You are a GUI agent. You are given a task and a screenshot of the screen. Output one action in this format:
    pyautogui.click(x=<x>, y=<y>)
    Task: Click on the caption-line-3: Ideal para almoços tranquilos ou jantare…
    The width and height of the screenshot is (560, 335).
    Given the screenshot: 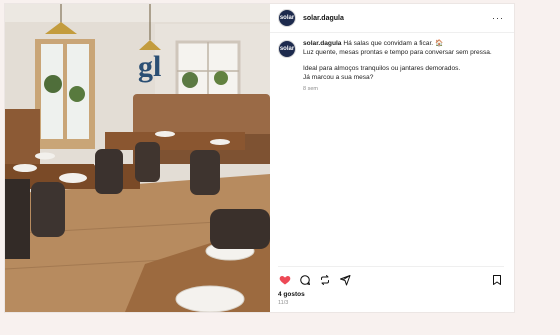 What is the action you would take?
    pyautogui.click(x=382, y=69)
    